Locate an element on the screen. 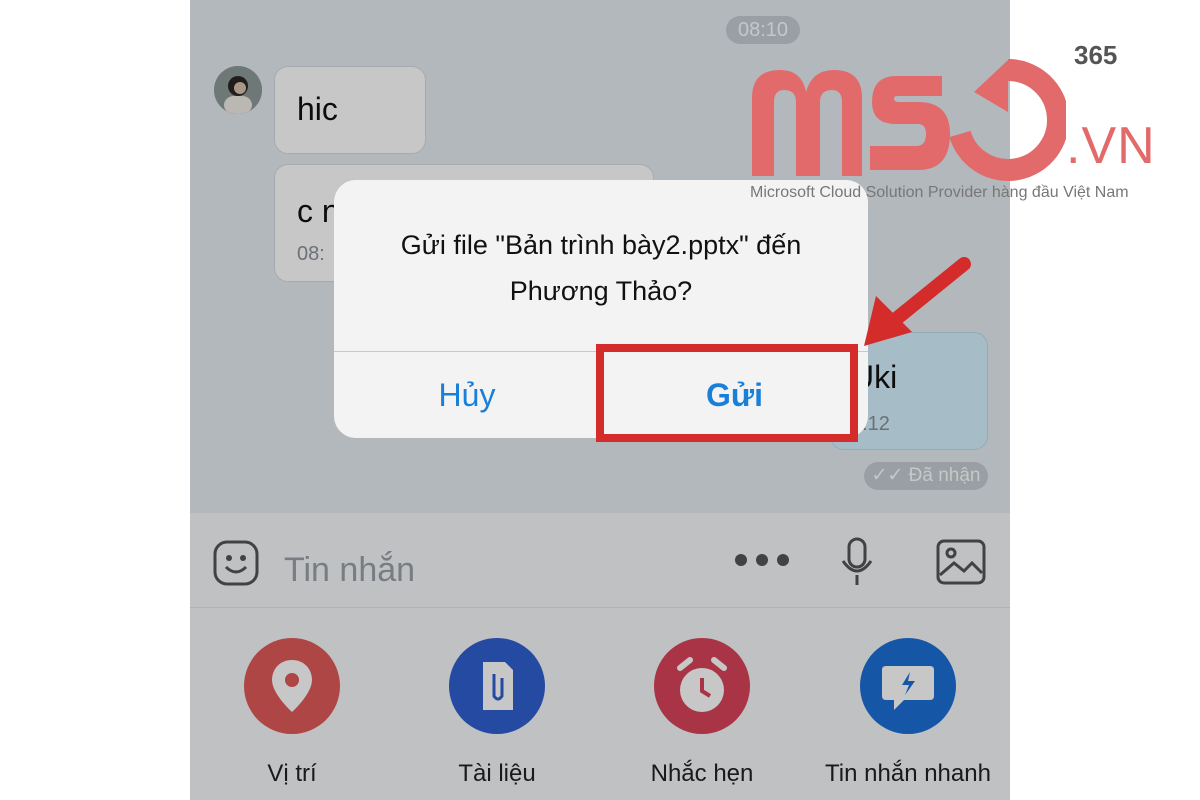 This screenshot has width=1200, height=800. logo-domain: .VN is located at coordinates (1111, 146).